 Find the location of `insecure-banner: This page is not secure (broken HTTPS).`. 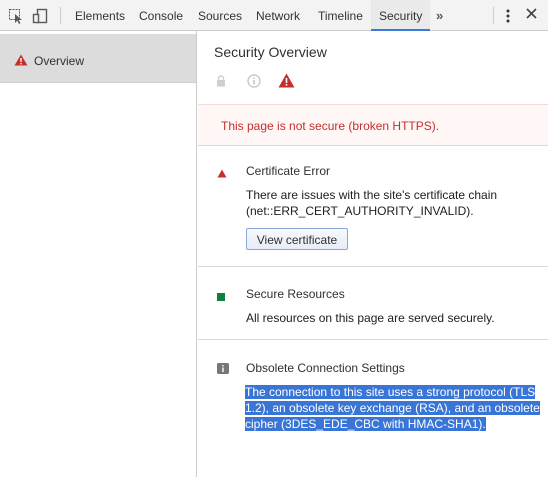

insecure-banner: This page is not secure (broken HTTPS). is located at coordinates (373, 125).